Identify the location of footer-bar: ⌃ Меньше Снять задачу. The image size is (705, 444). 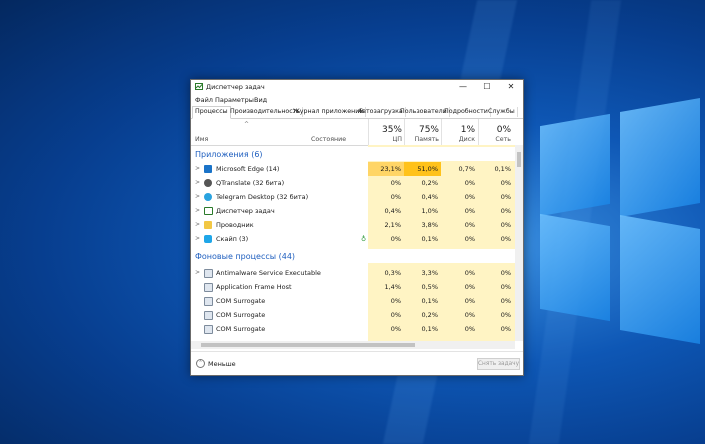
(357, 363).